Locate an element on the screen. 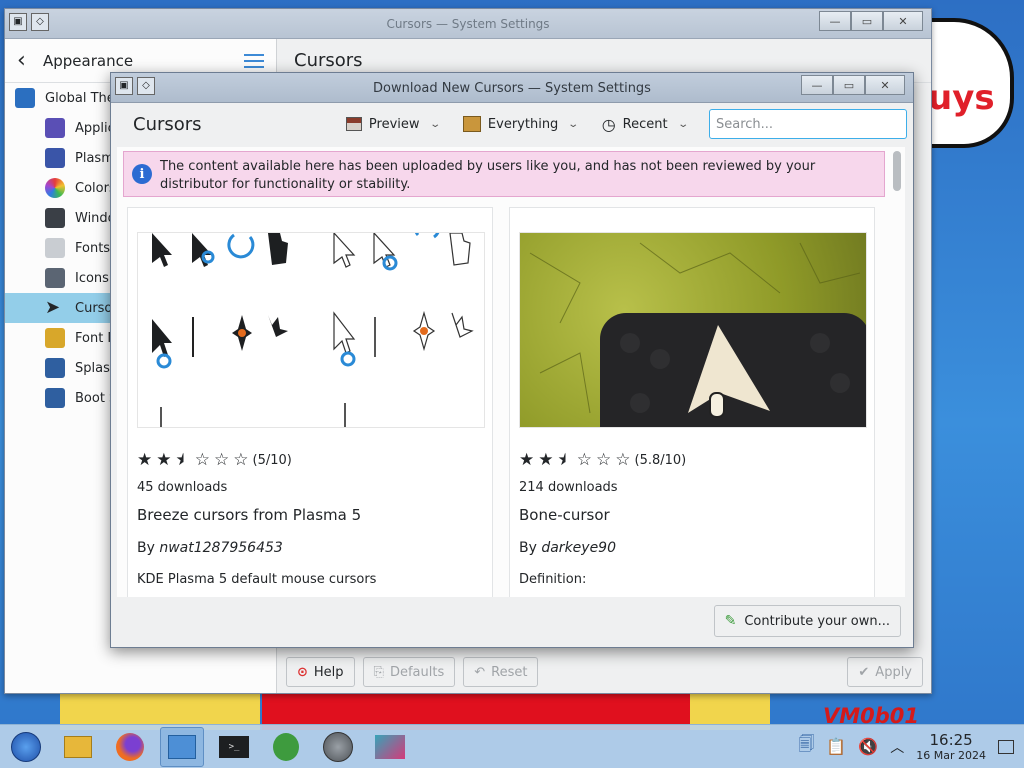 Image resolution: width=1024 pixels, height=768 pixels. defaults-label: Defaults is located at coordinates (417, 672).